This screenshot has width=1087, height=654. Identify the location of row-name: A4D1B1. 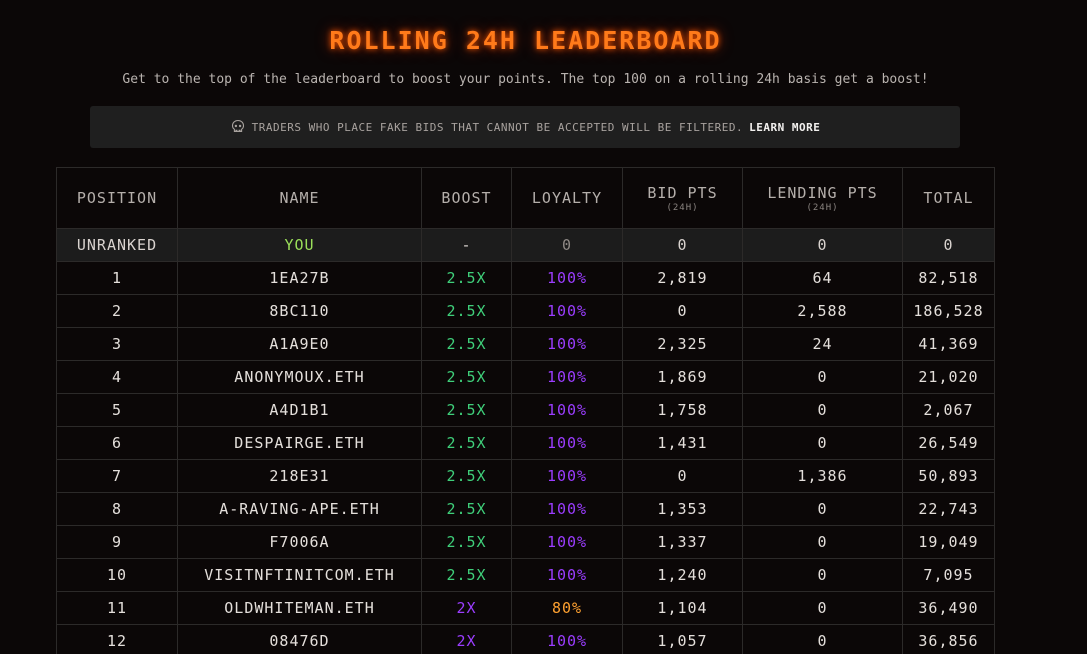
(299, 410).